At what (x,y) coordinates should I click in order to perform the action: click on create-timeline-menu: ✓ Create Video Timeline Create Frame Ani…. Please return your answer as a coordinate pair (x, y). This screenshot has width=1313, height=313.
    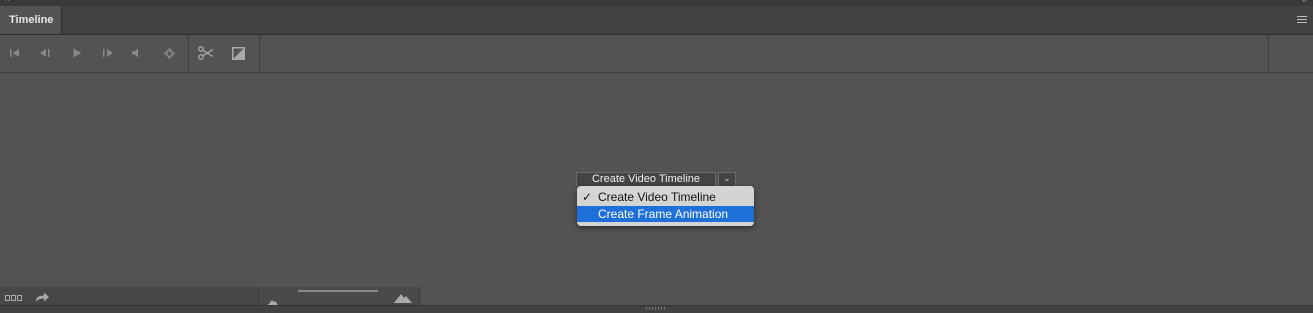
    Looking at the image, I should click on (665, 206).